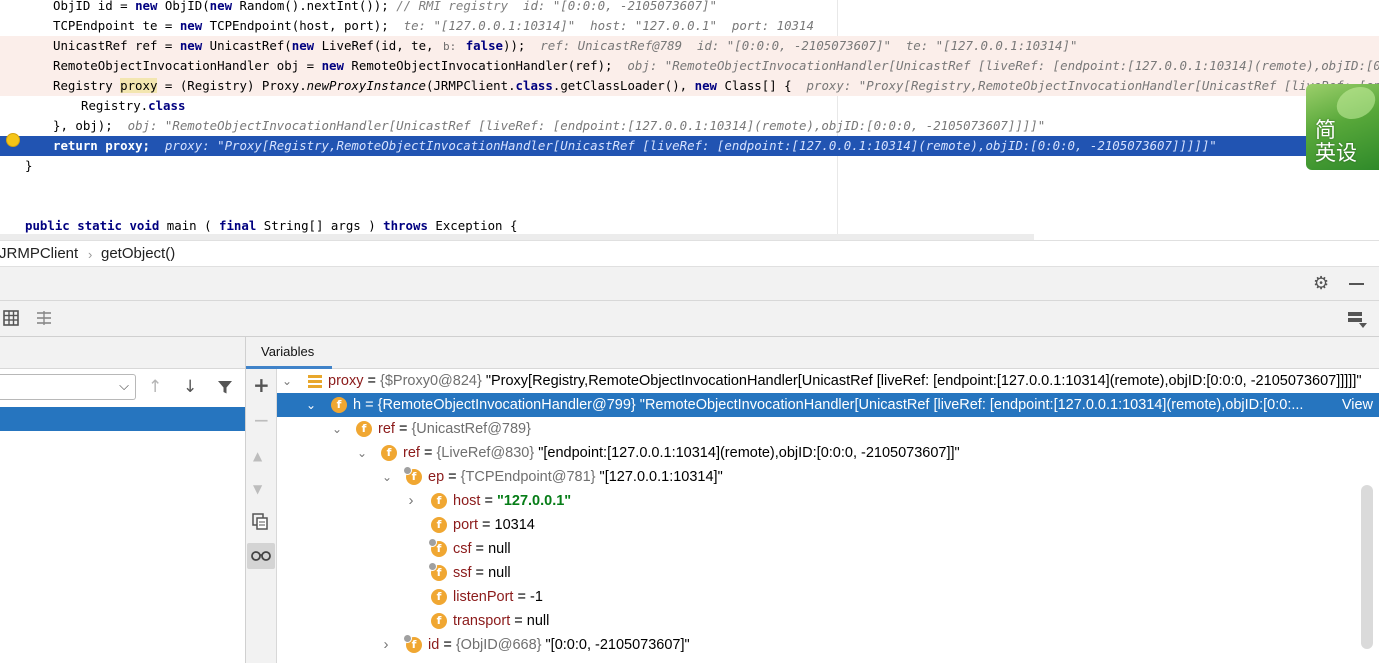 This screenshot has width=1379, height=663. I want to click on variable-name: listenPort, so click(483, 597).